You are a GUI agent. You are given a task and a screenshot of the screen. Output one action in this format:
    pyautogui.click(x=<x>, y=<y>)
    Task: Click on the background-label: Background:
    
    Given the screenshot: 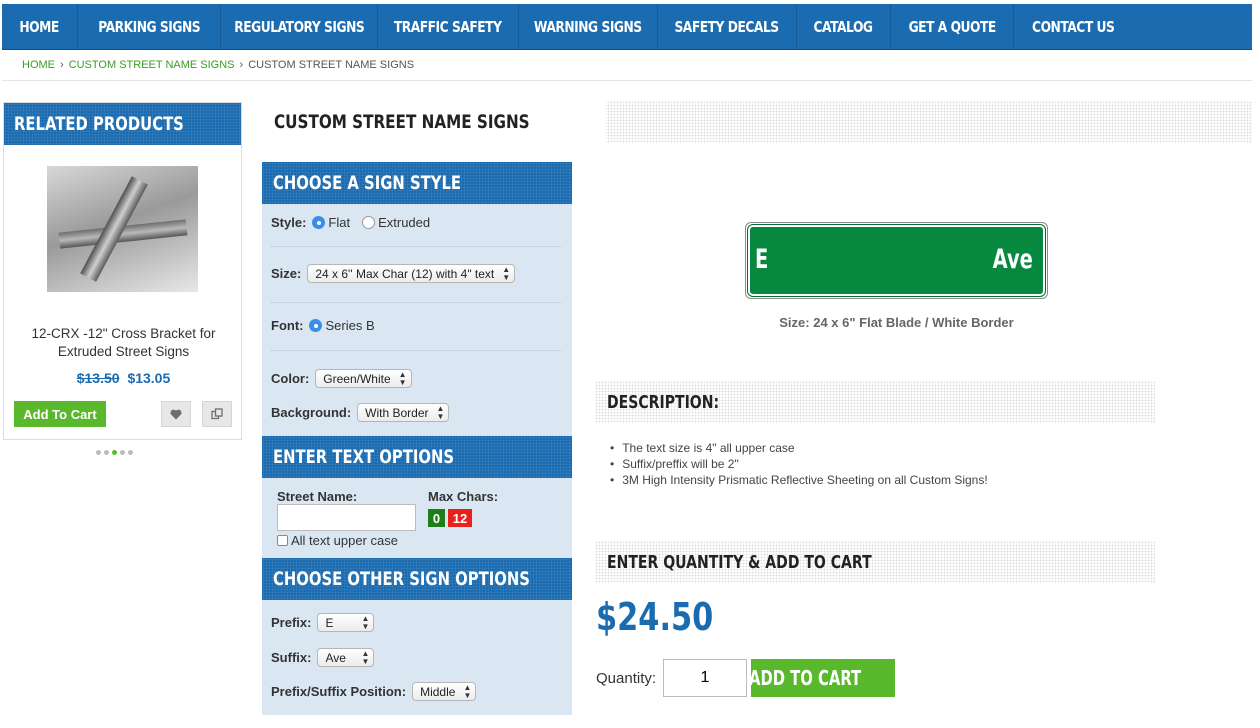 What is the action you would take?
    pyautogui.click(x=311, y=412)
    